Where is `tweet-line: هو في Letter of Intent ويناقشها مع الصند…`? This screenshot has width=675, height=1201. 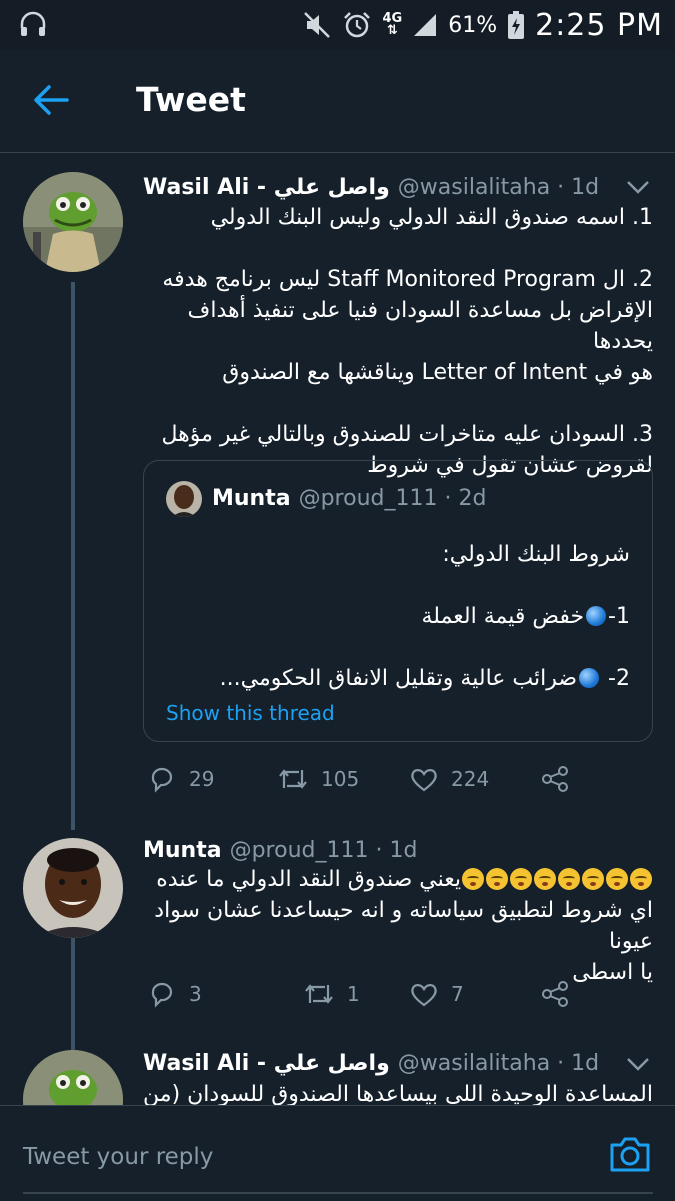 tweet-line: هو في Letter of Intent ويناقشها مع الصند… is located at coordinates (437, 372).